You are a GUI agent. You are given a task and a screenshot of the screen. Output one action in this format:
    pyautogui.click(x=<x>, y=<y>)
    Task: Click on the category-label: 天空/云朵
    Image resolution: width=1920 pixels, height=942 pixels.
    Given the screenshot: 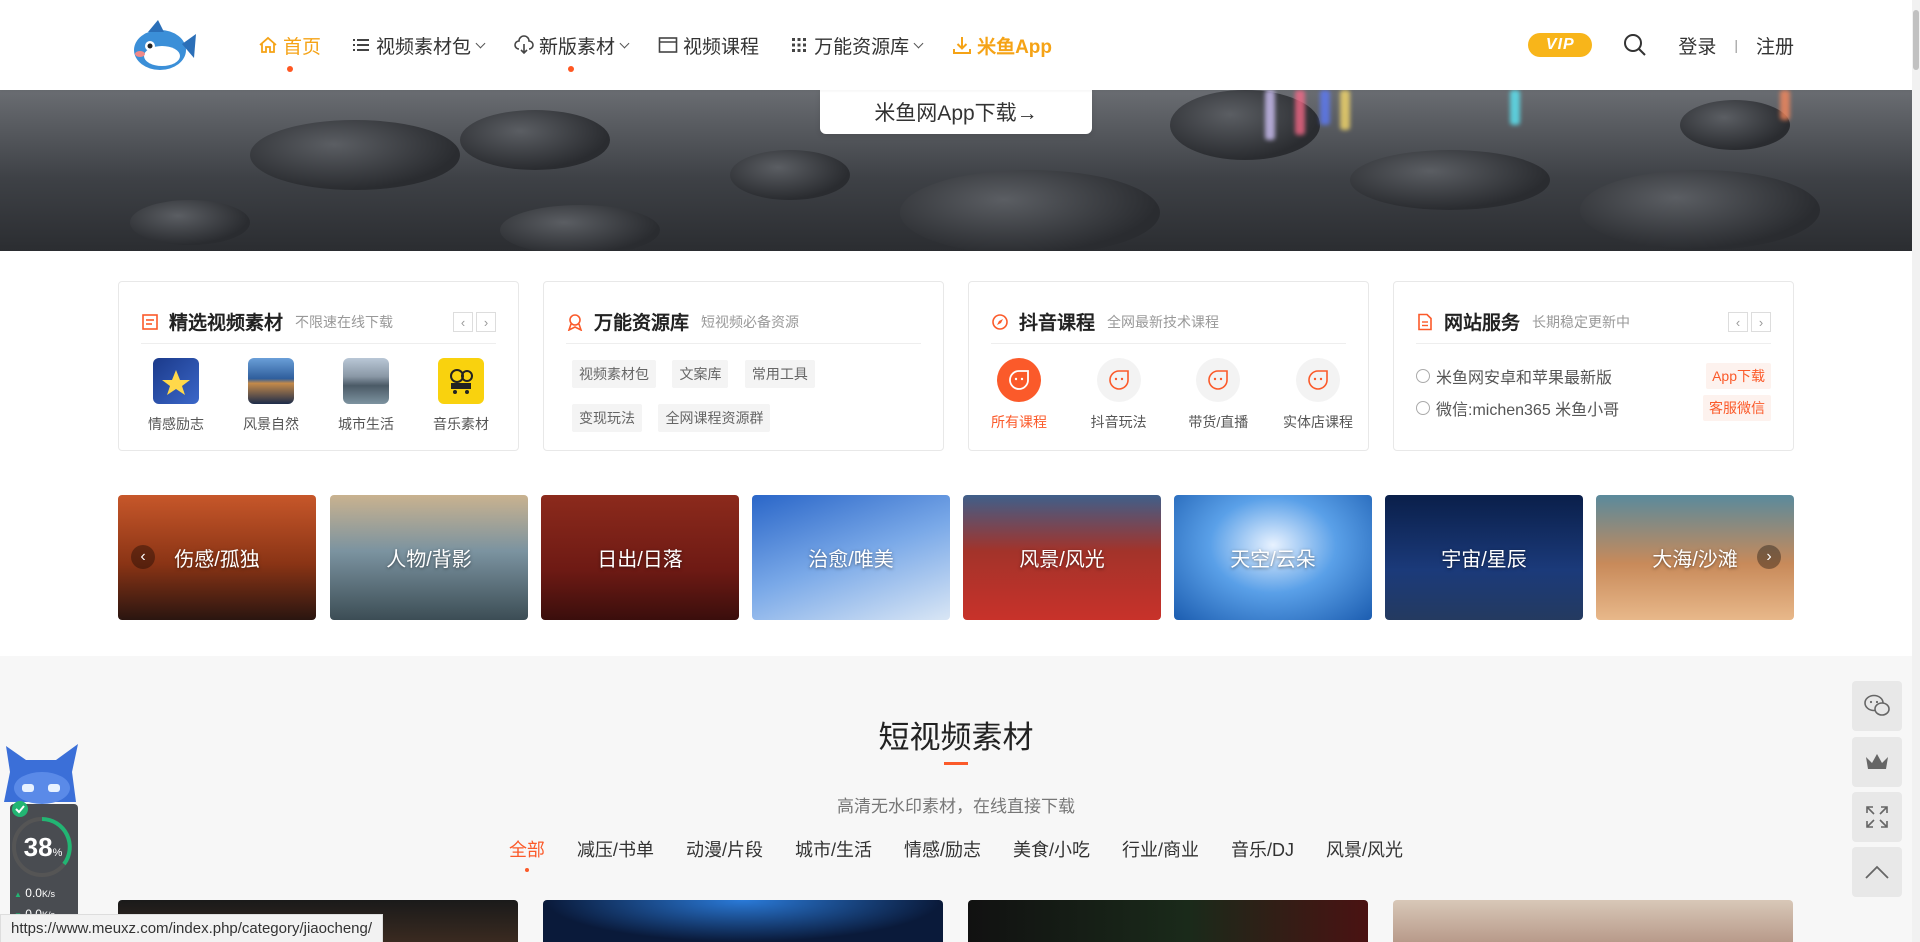 What is the action you would take?
    pyautogui.click(x=1273, y=560)
    